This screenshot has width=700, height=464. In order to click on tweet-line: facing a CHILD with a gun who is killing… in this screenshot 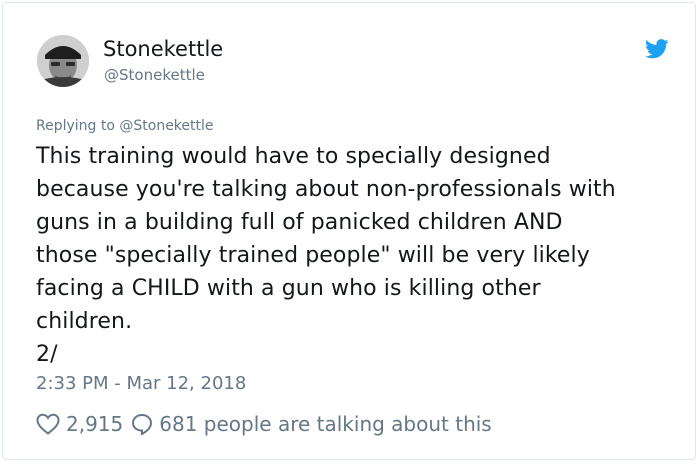, I will do `click(288, 288)`.